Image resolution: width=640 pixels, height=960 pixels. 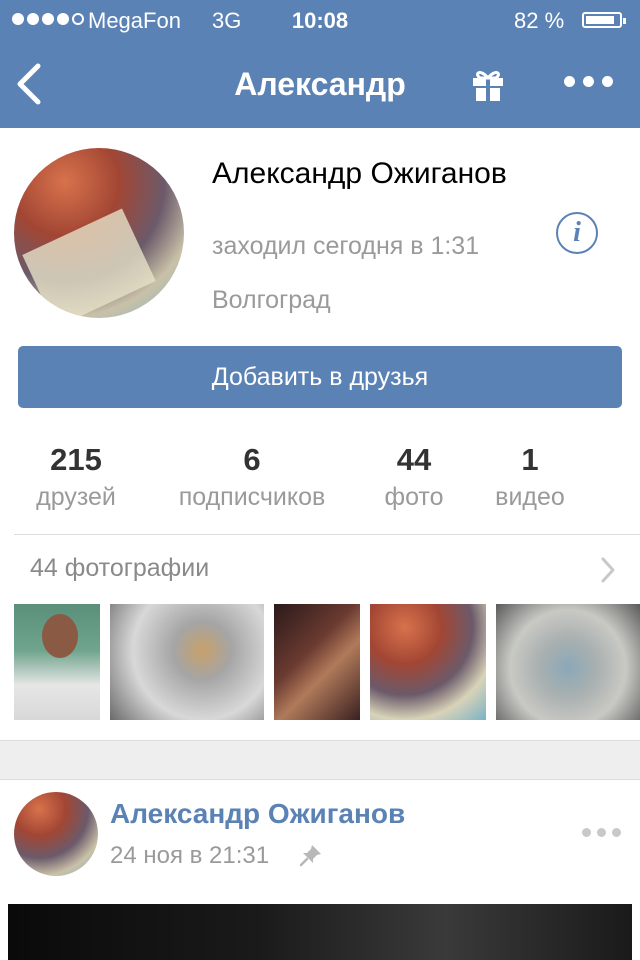 What do you see at coordinates (320, 760) in the screenshot?
I see `section-separator` at bounding box center [320, 760].